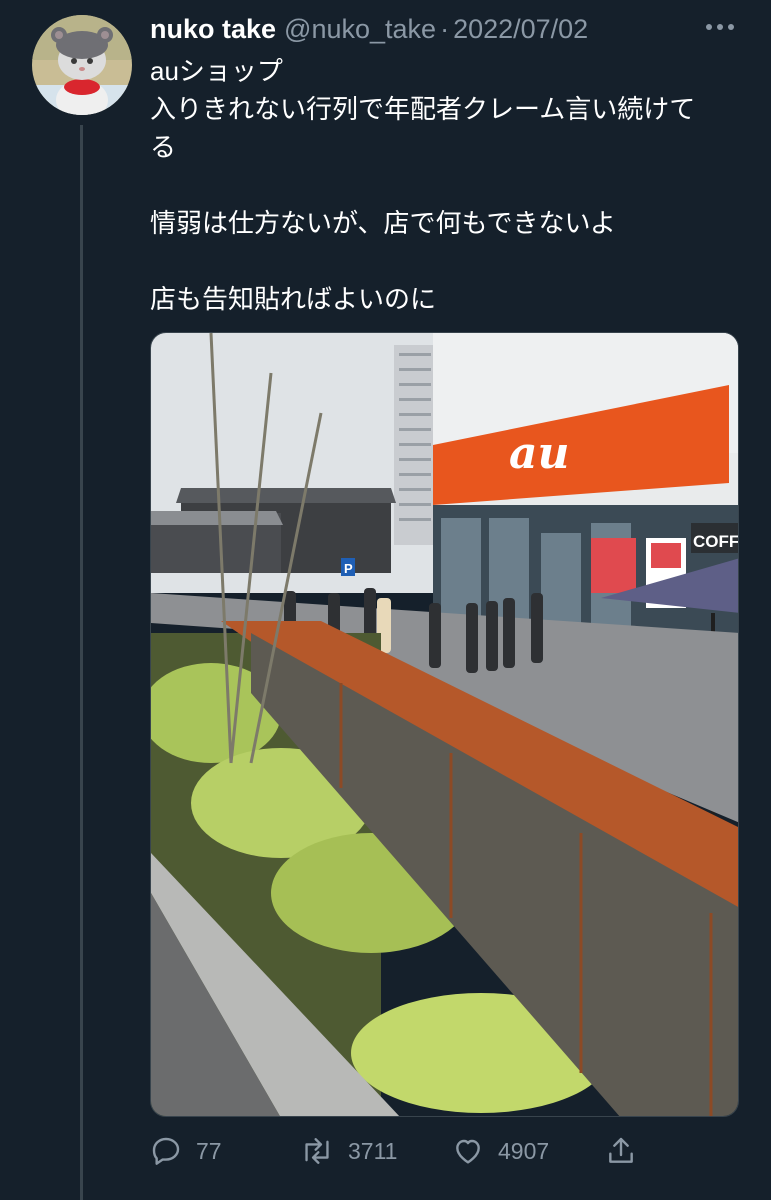 This screenshot has width=771, height=1200. I want to click on reply-count: 77, so click(209, 1150).